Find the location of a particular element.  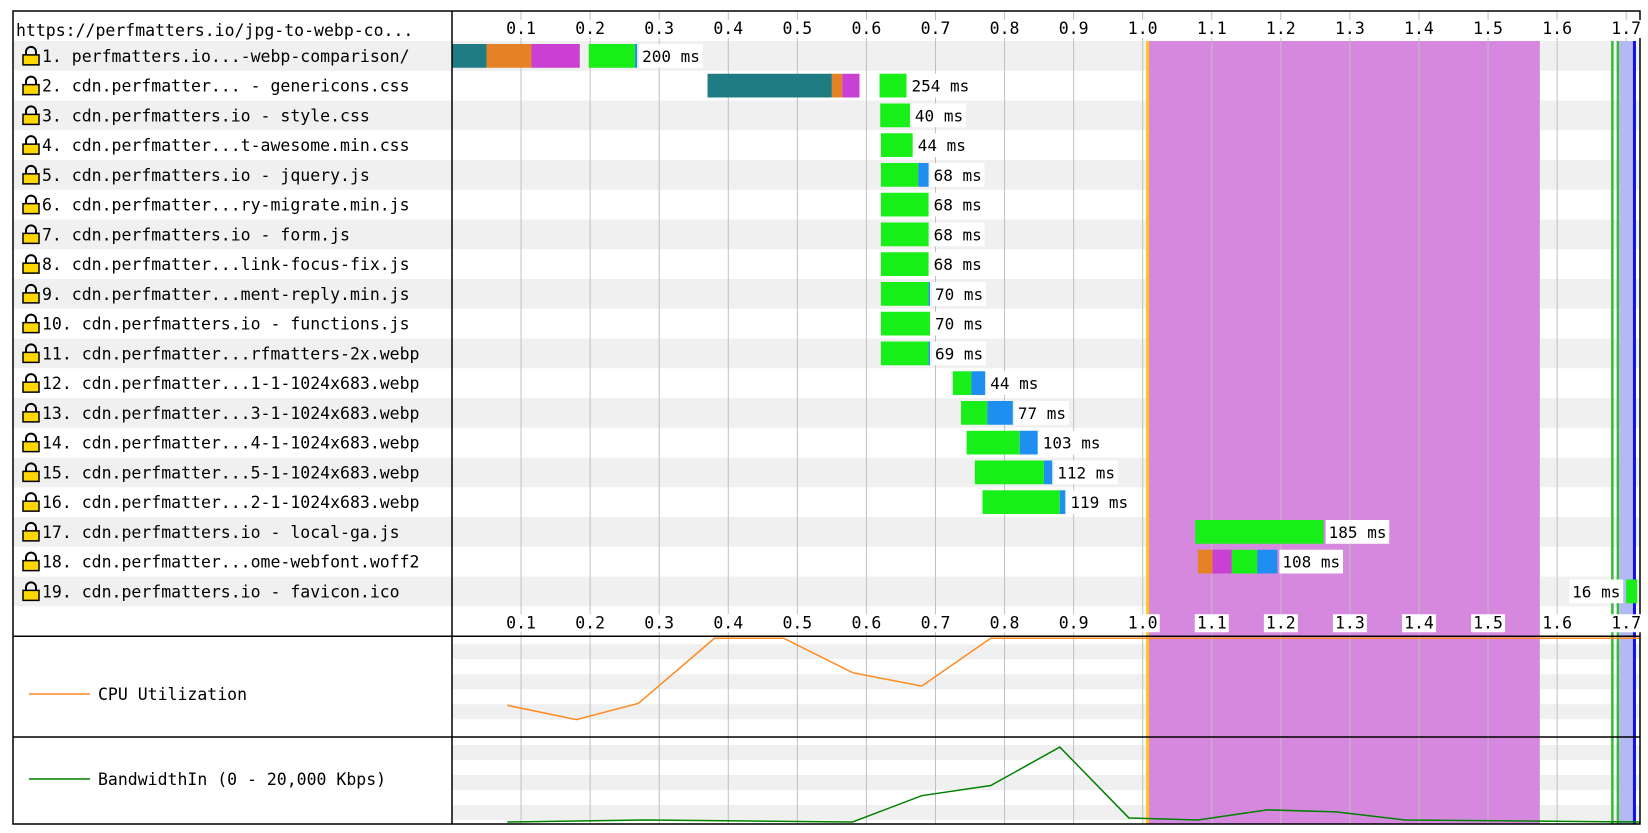

request-time-label: 185 ms is located at coordinates (1358, 532).